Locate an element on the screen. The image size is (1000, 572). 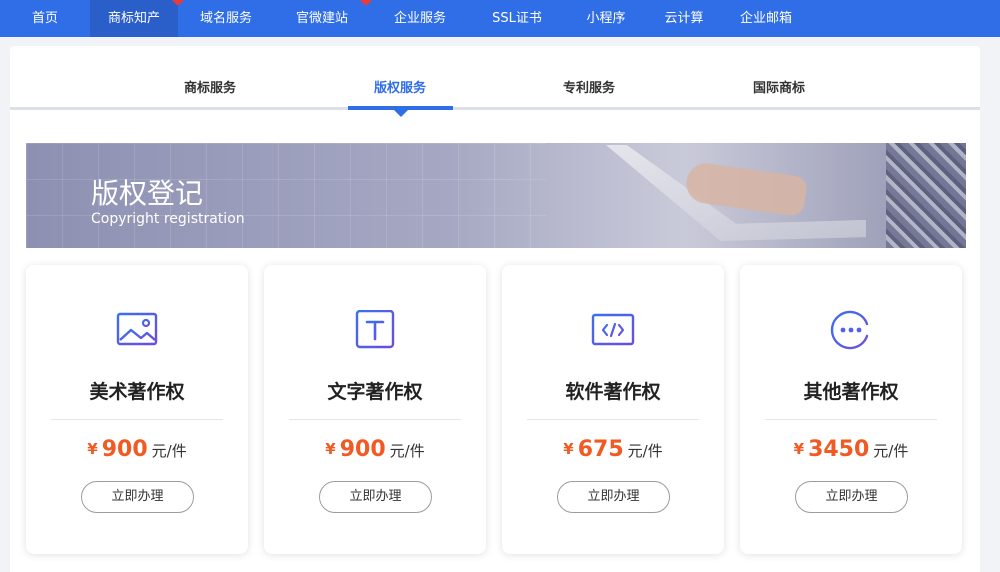
nav-item-website: 官微建站 is located at coordinates (323, 18).